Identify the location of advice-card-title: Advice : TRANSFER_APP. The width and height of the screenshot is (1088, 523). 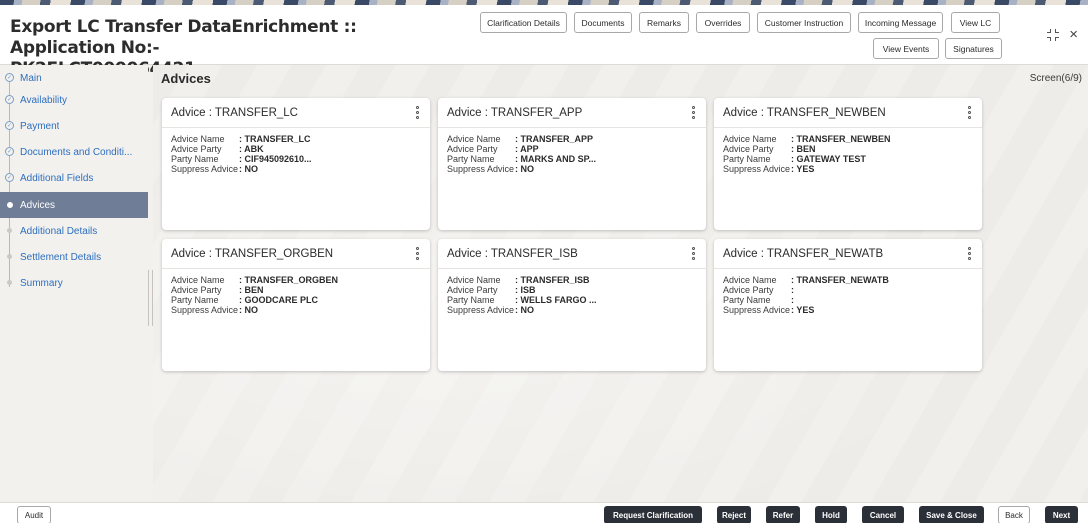
(515, 112).